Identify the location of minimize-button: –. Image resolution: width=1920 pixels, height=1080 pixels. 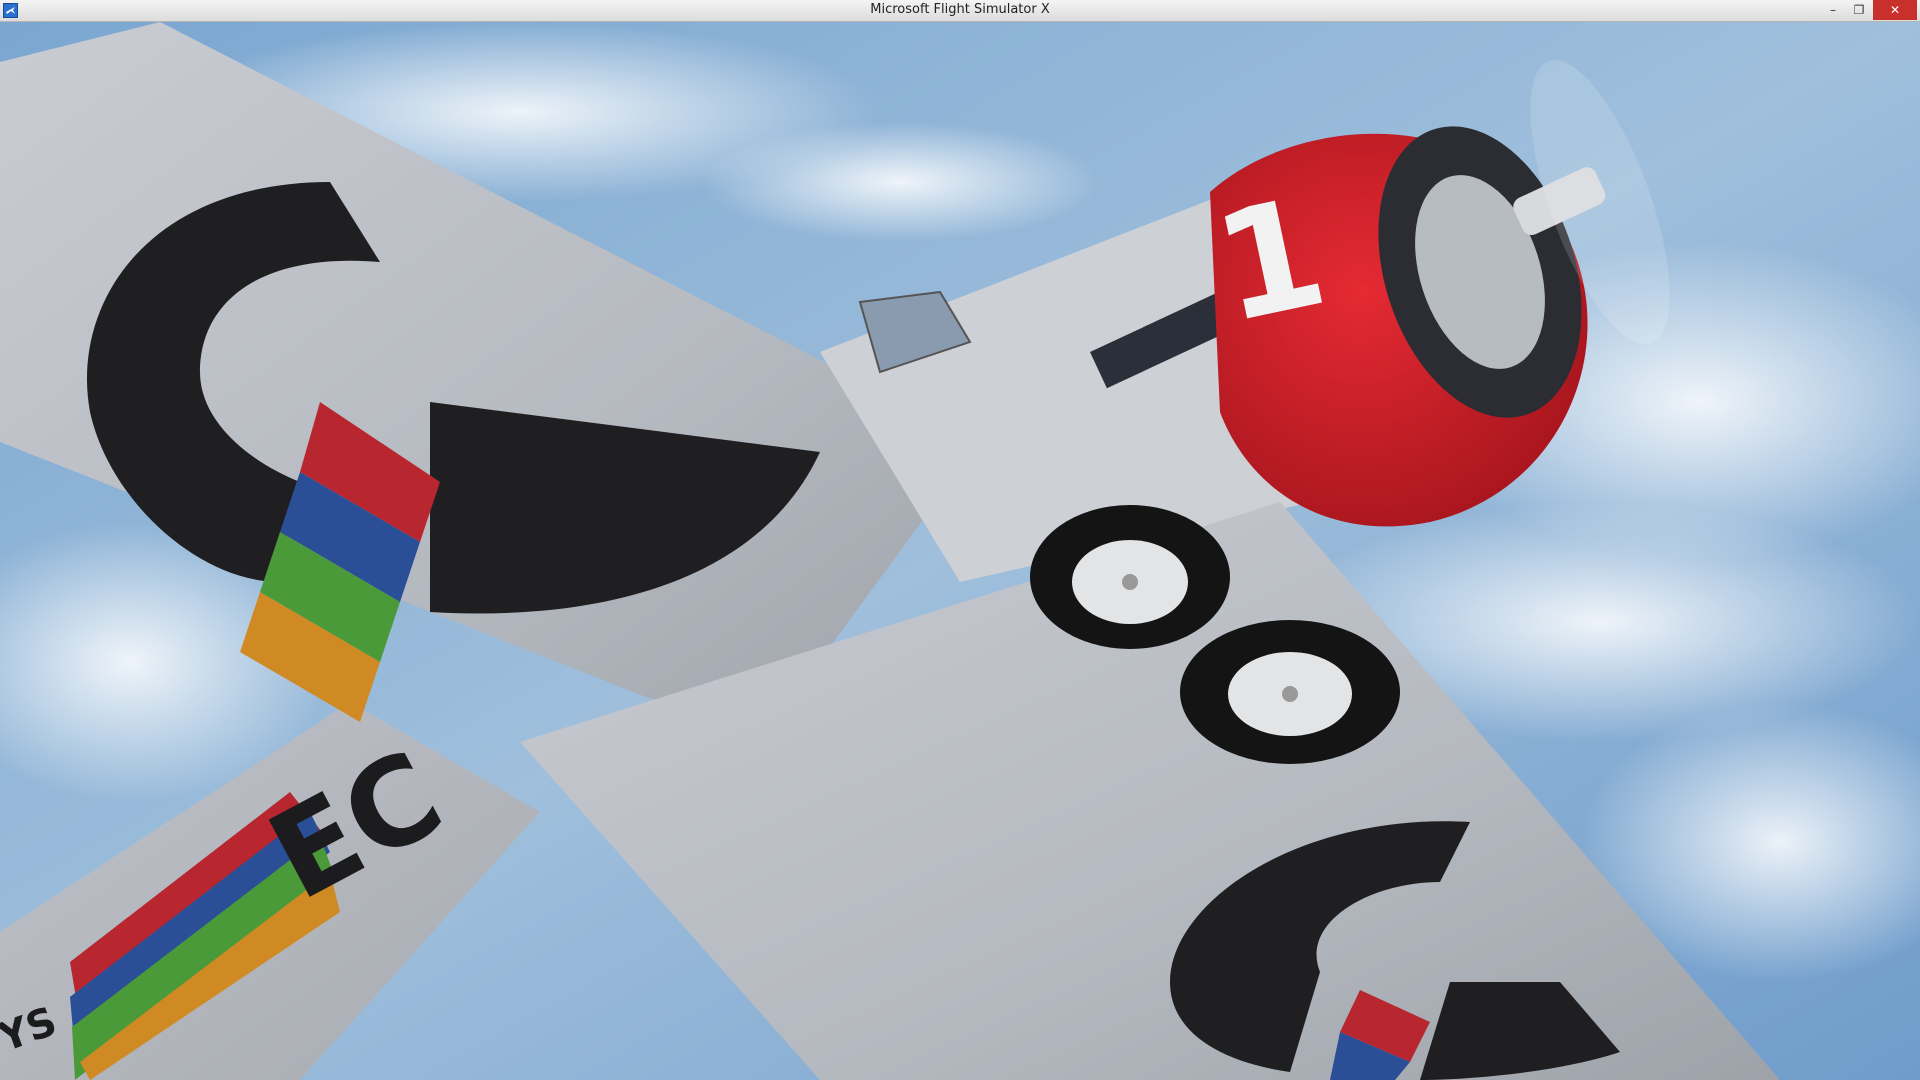
(1833, 10).